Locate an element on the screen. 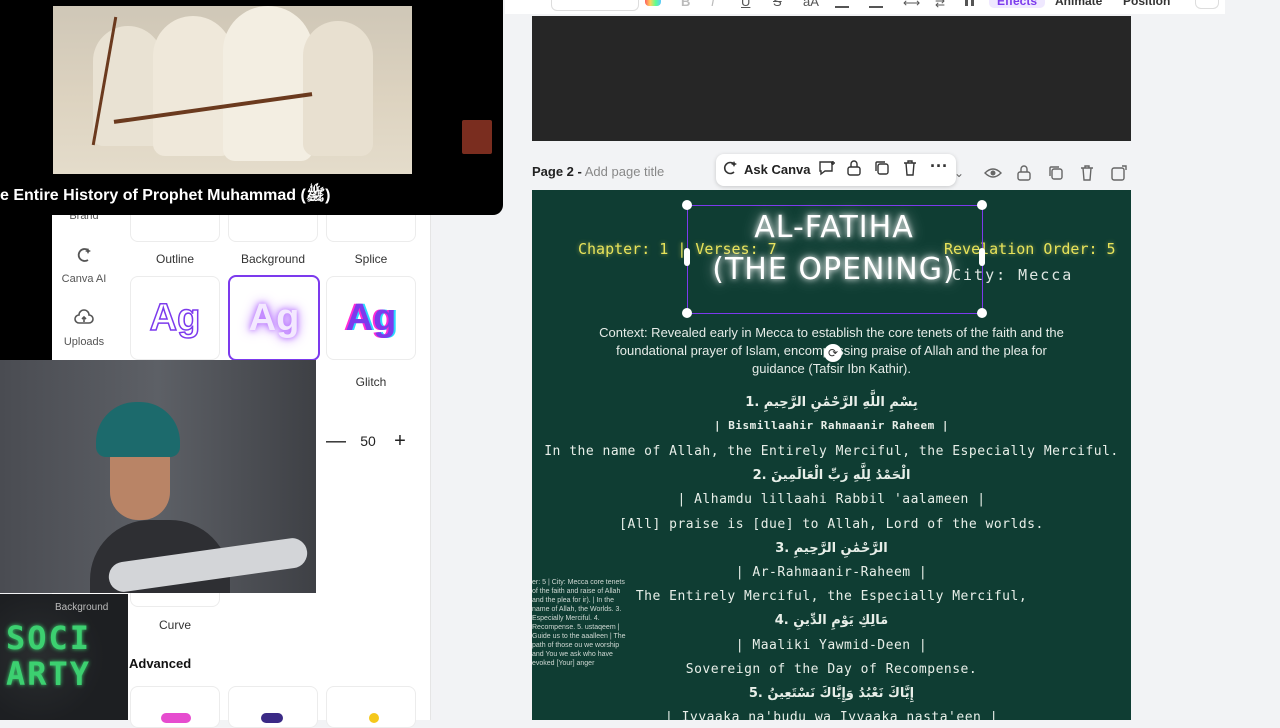 Image resolution: width=1280 pixels, height=728 pixels. duplicate-icon is located at coordinates (882, 170).